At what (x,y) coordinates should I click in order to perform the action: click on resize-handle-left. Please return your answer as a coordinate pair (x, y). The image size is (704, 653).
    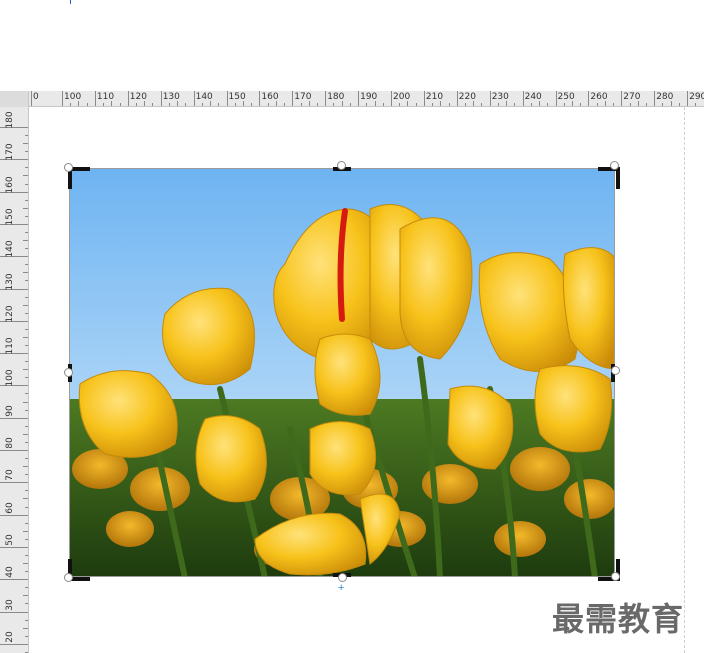
    Looking at the image, I should click on (68, 372).